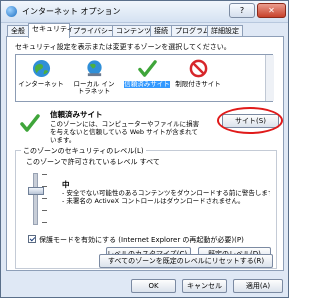 The image size is (320, 300). I want to click on annotation-highlight-ring, so click(250, 120).